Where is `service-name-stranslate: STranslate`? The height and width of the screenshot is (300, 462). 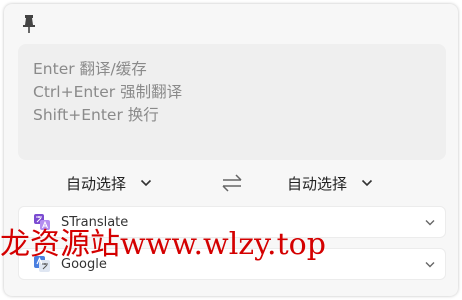
service-name-stranslate: STranslate is located at coordinates (95, 222).